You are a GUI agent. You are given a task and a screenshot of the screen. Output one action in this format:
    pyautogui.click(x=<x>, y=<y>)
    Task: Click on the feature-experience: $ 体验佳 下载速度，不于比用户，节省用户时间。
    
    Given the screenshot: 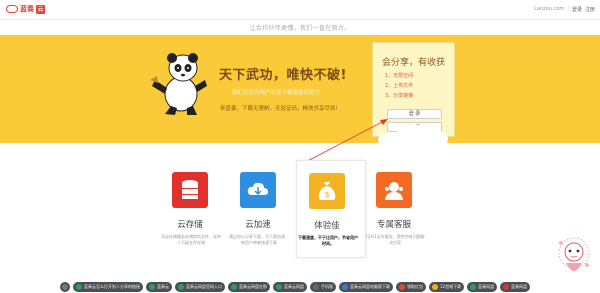 What is the action you would take?
    pyautogui.click(x=331, y=209)
    